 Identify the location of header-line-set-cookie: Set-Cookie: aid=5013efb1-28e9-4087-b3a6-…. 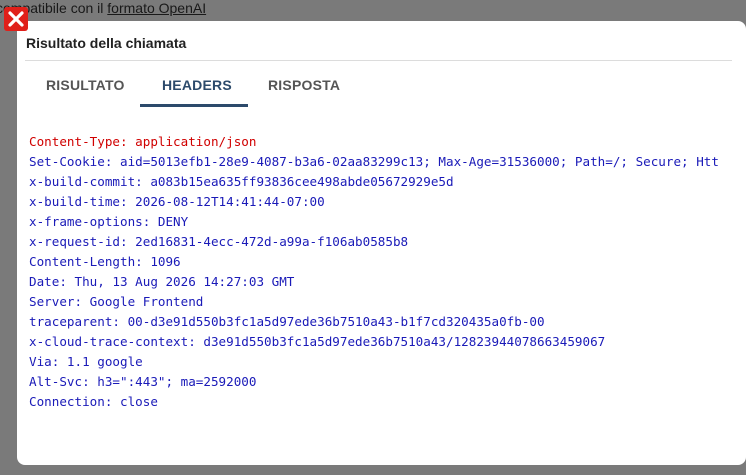
(374, 161).